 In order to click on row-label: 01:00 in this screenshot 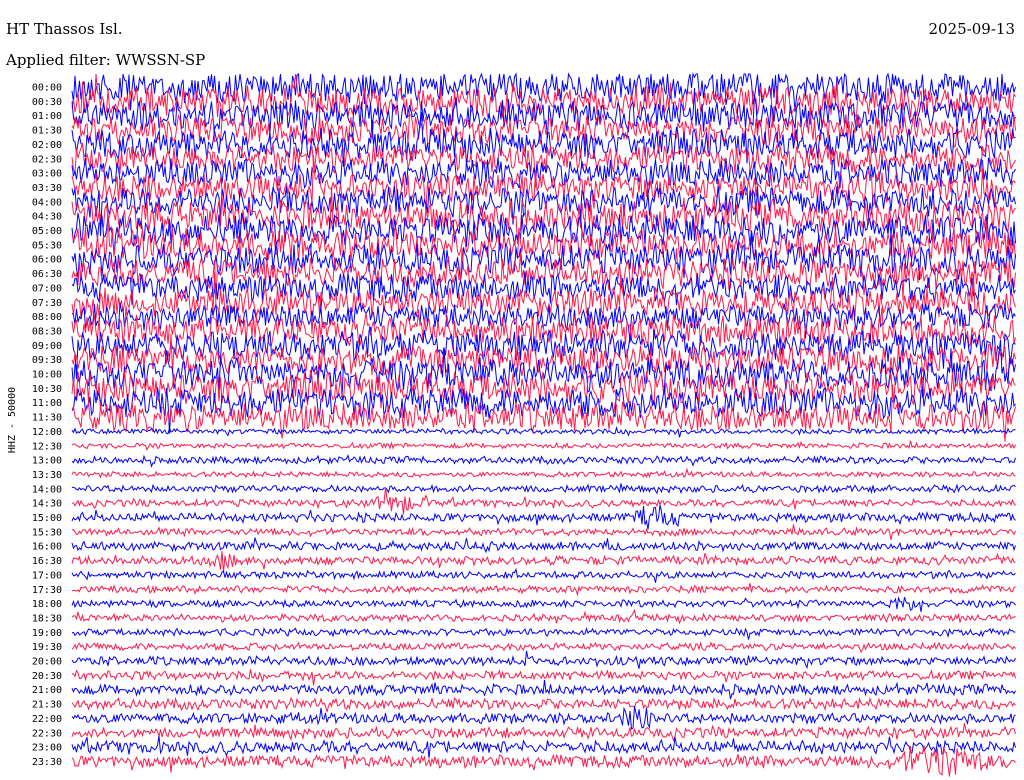, I will do `click(47, 116)`.